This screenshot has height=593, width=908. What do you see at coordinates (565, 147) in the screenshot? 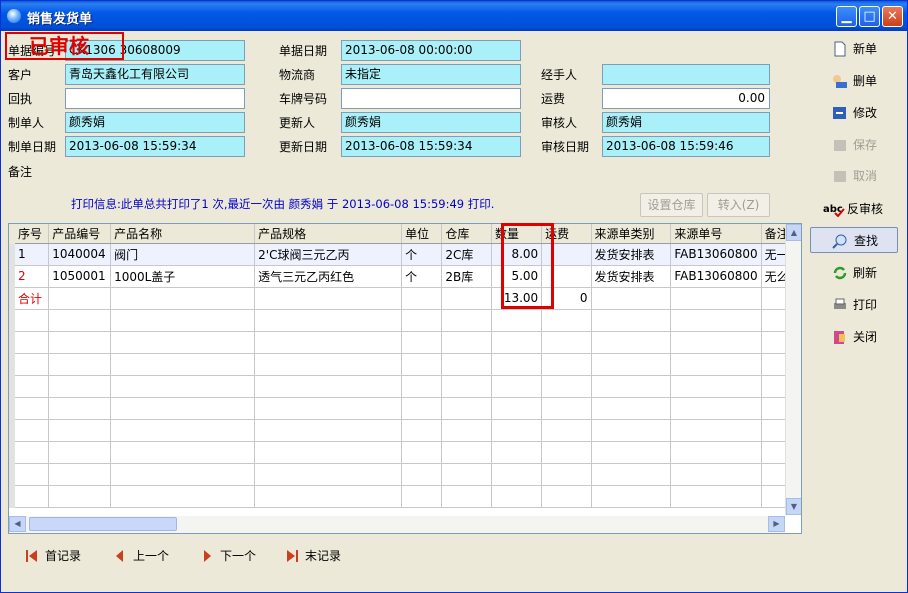
I see `audit-date-label: 审核日期` at bounding box center [565, 147].